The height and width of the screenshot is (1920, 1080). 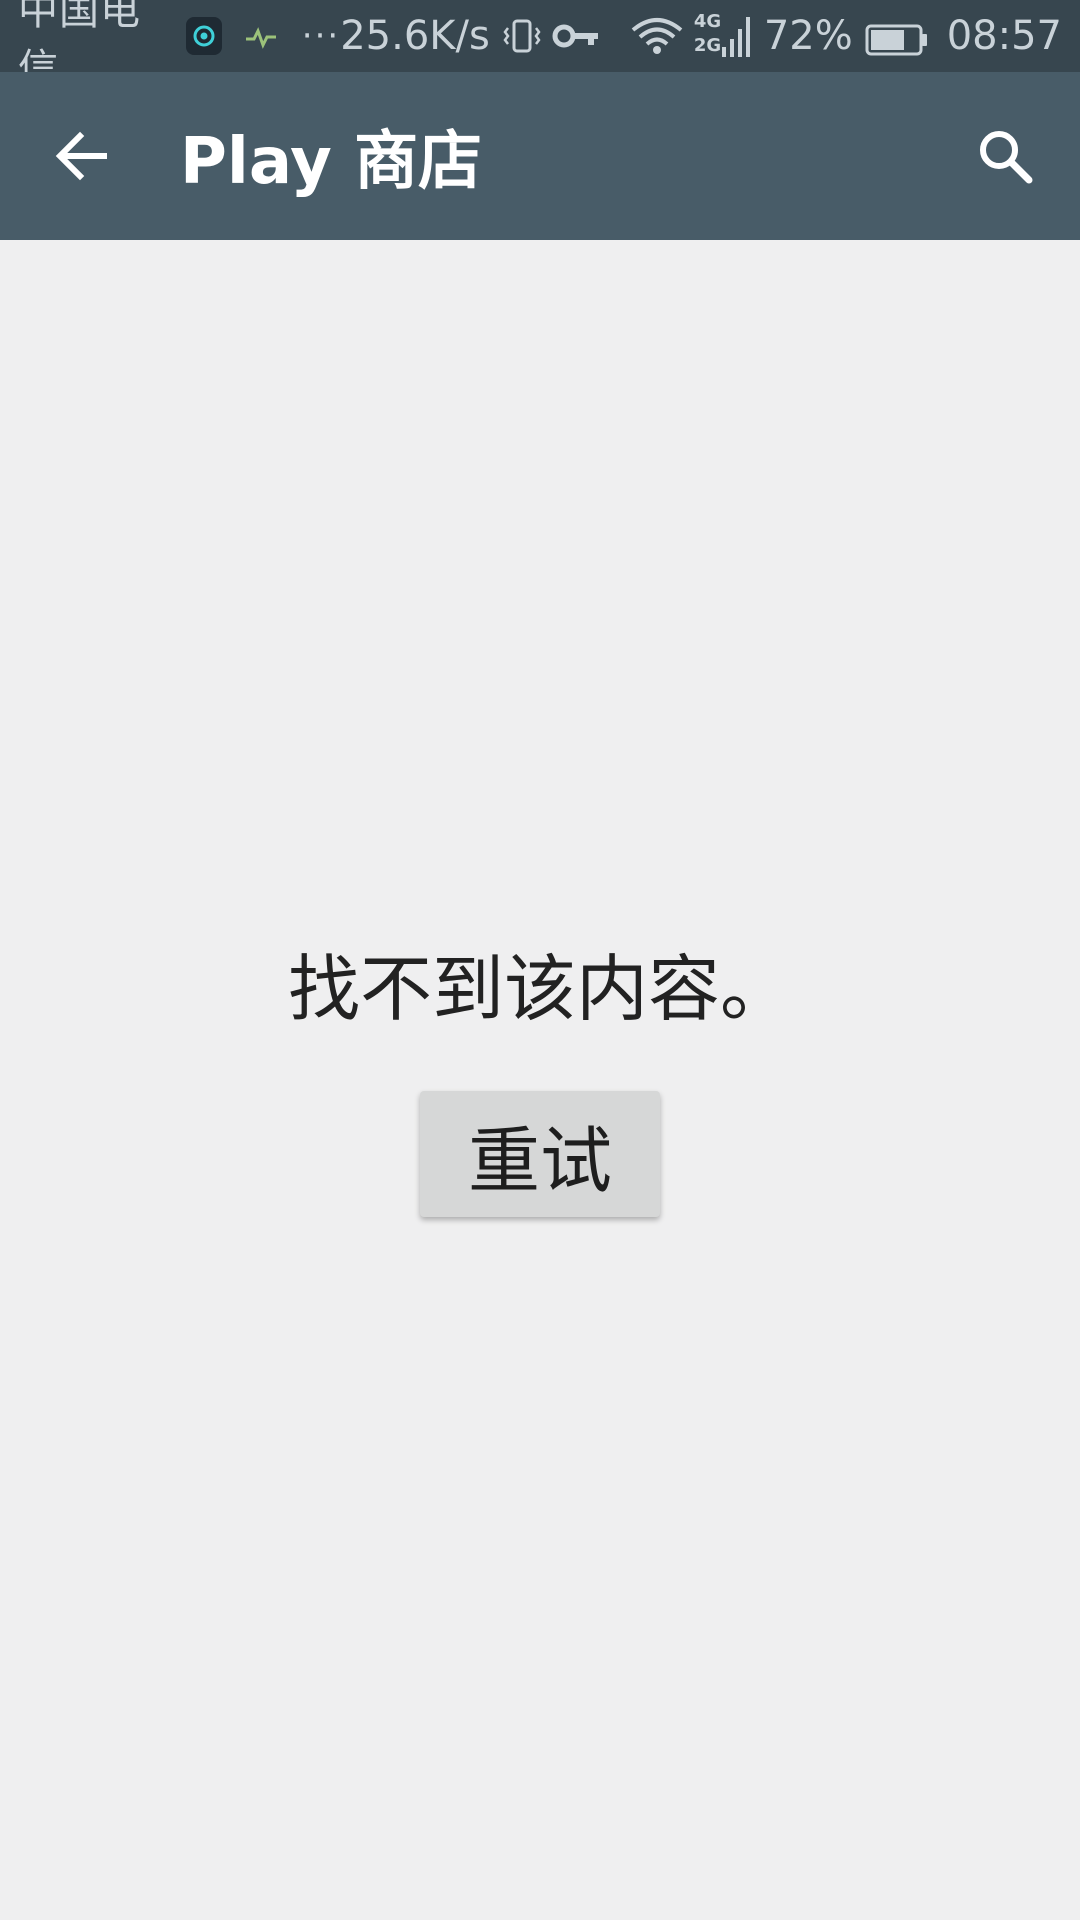 What do you see at coordinates (540, 156) in the screenshot?
I see `app-bar: Play 商店` at bounding box center [540, 156].